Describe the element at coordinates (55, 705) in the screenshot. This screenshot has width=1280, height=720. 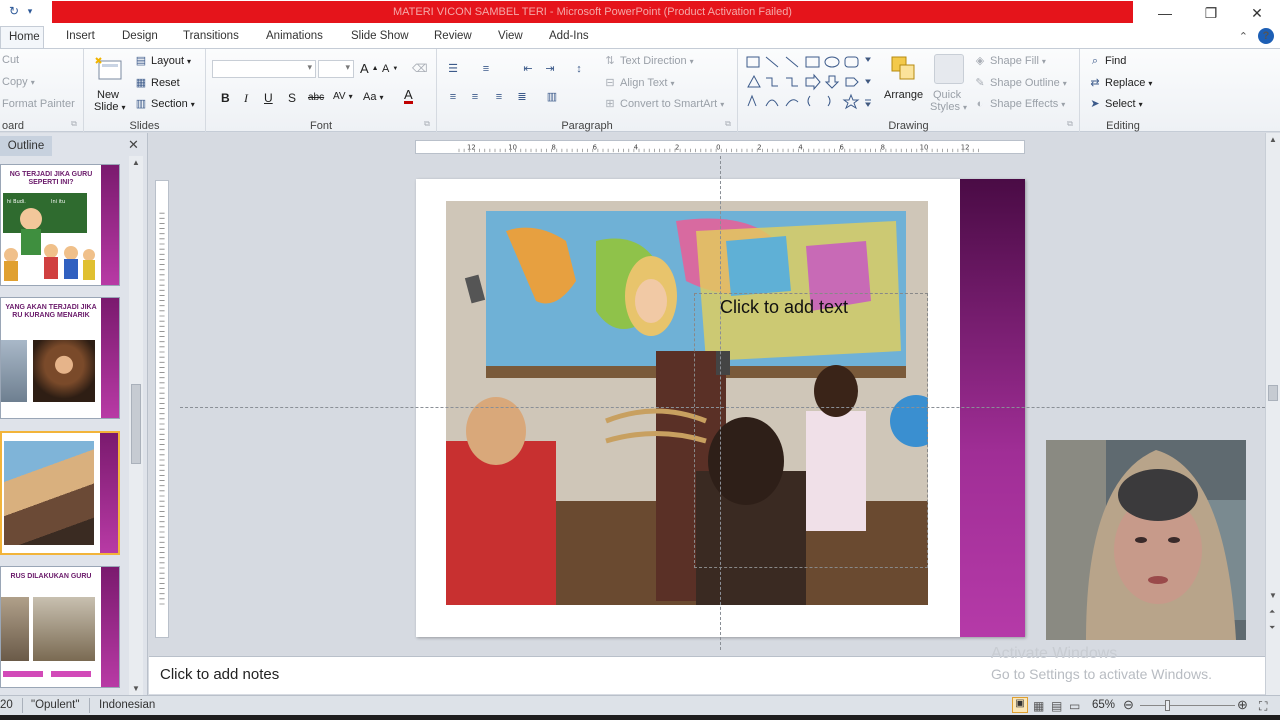
I see `theme-name: "Opulent"` at that location.